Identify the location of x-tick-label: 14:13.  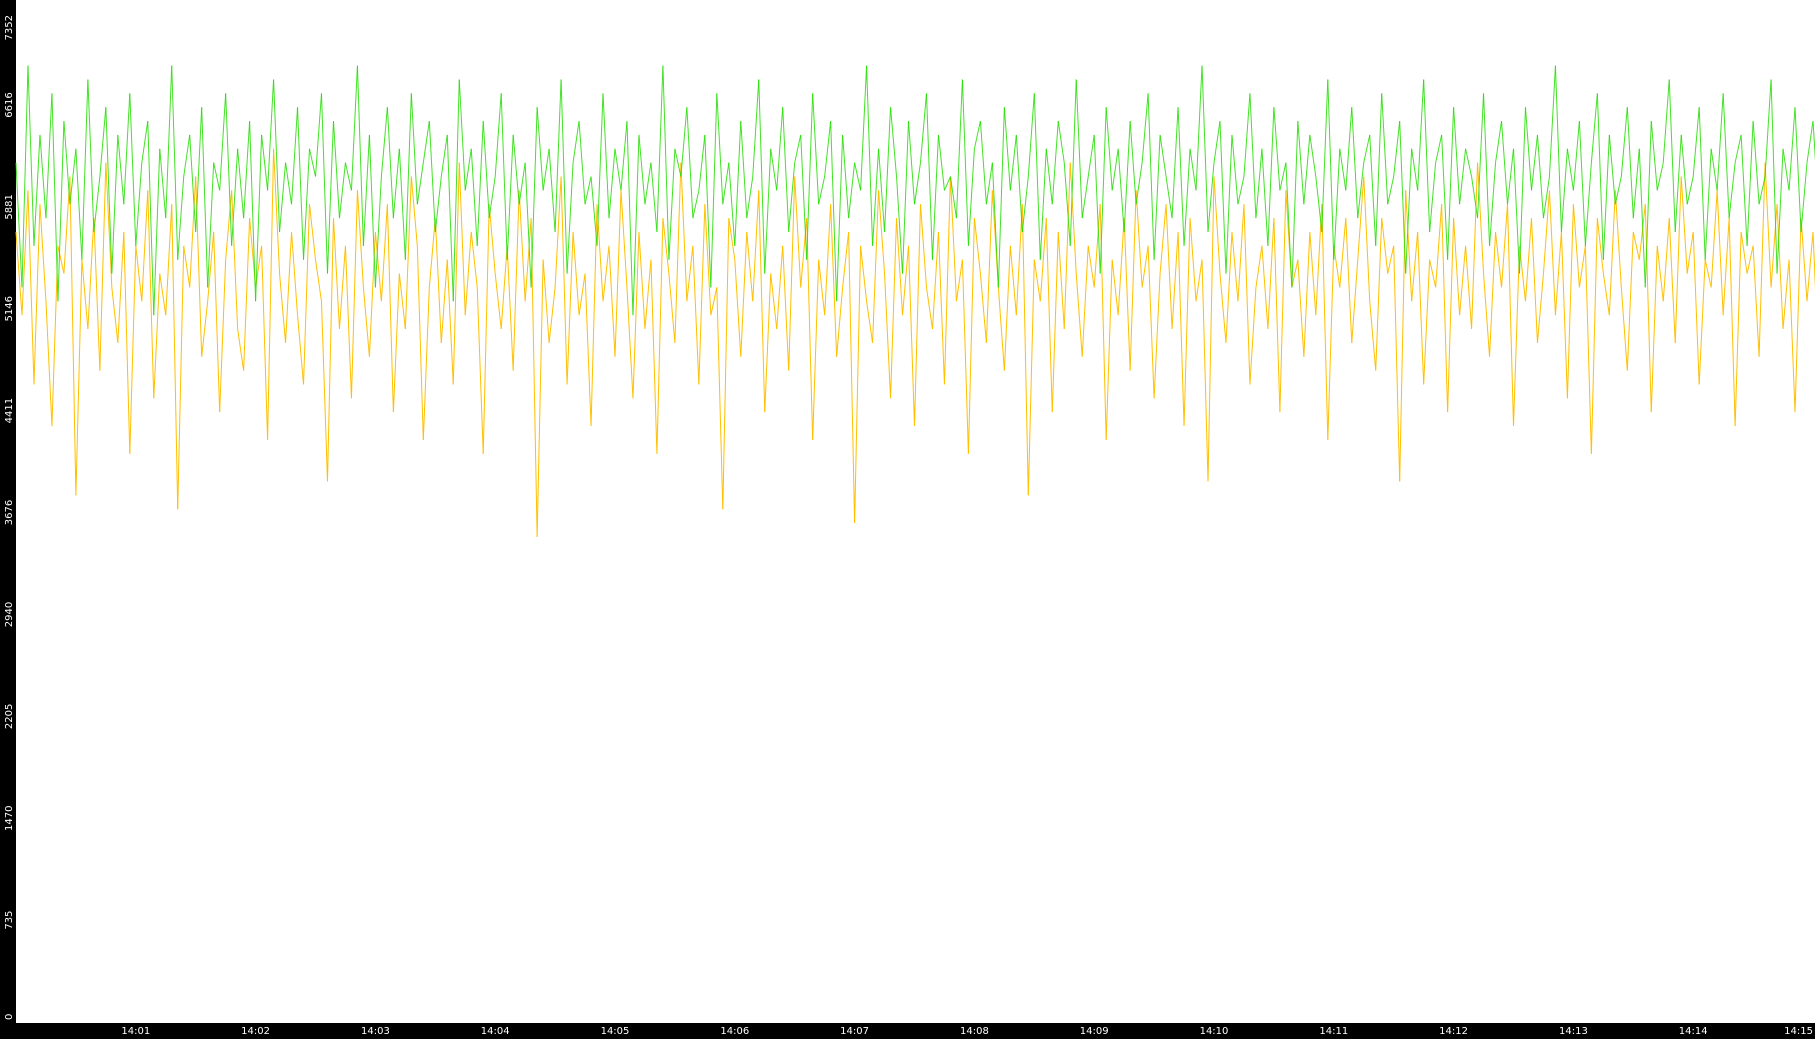
(1573, 1031).